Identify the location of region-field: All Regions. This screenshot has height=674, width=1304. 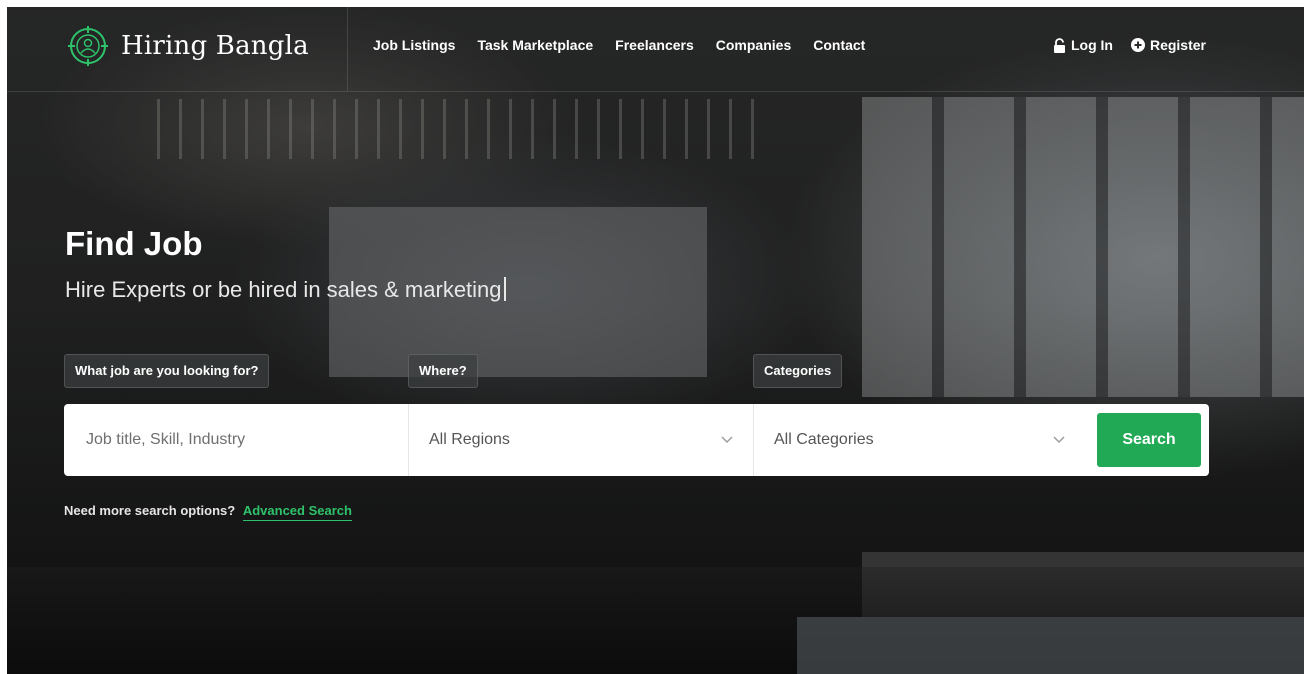
(580, 440).